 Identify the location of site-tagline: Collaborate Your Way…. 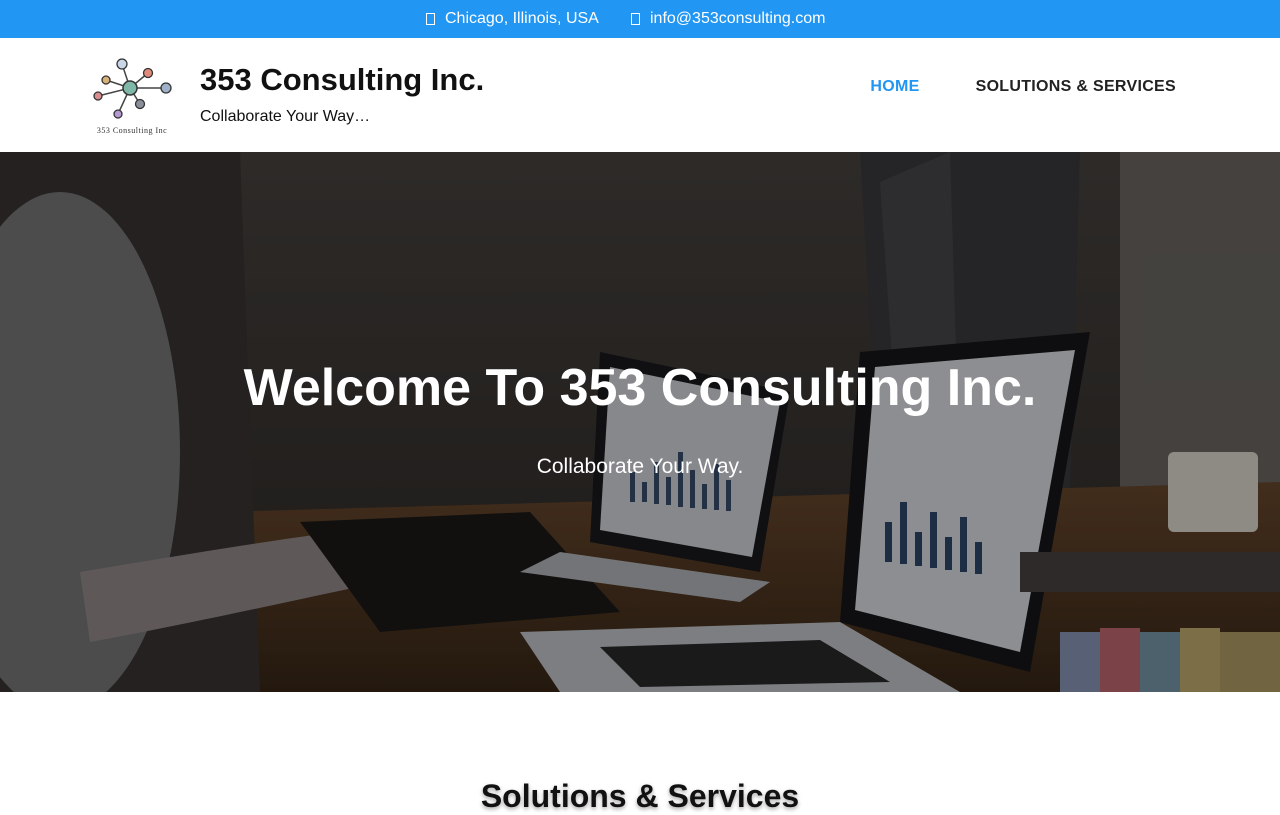
(285, 116).